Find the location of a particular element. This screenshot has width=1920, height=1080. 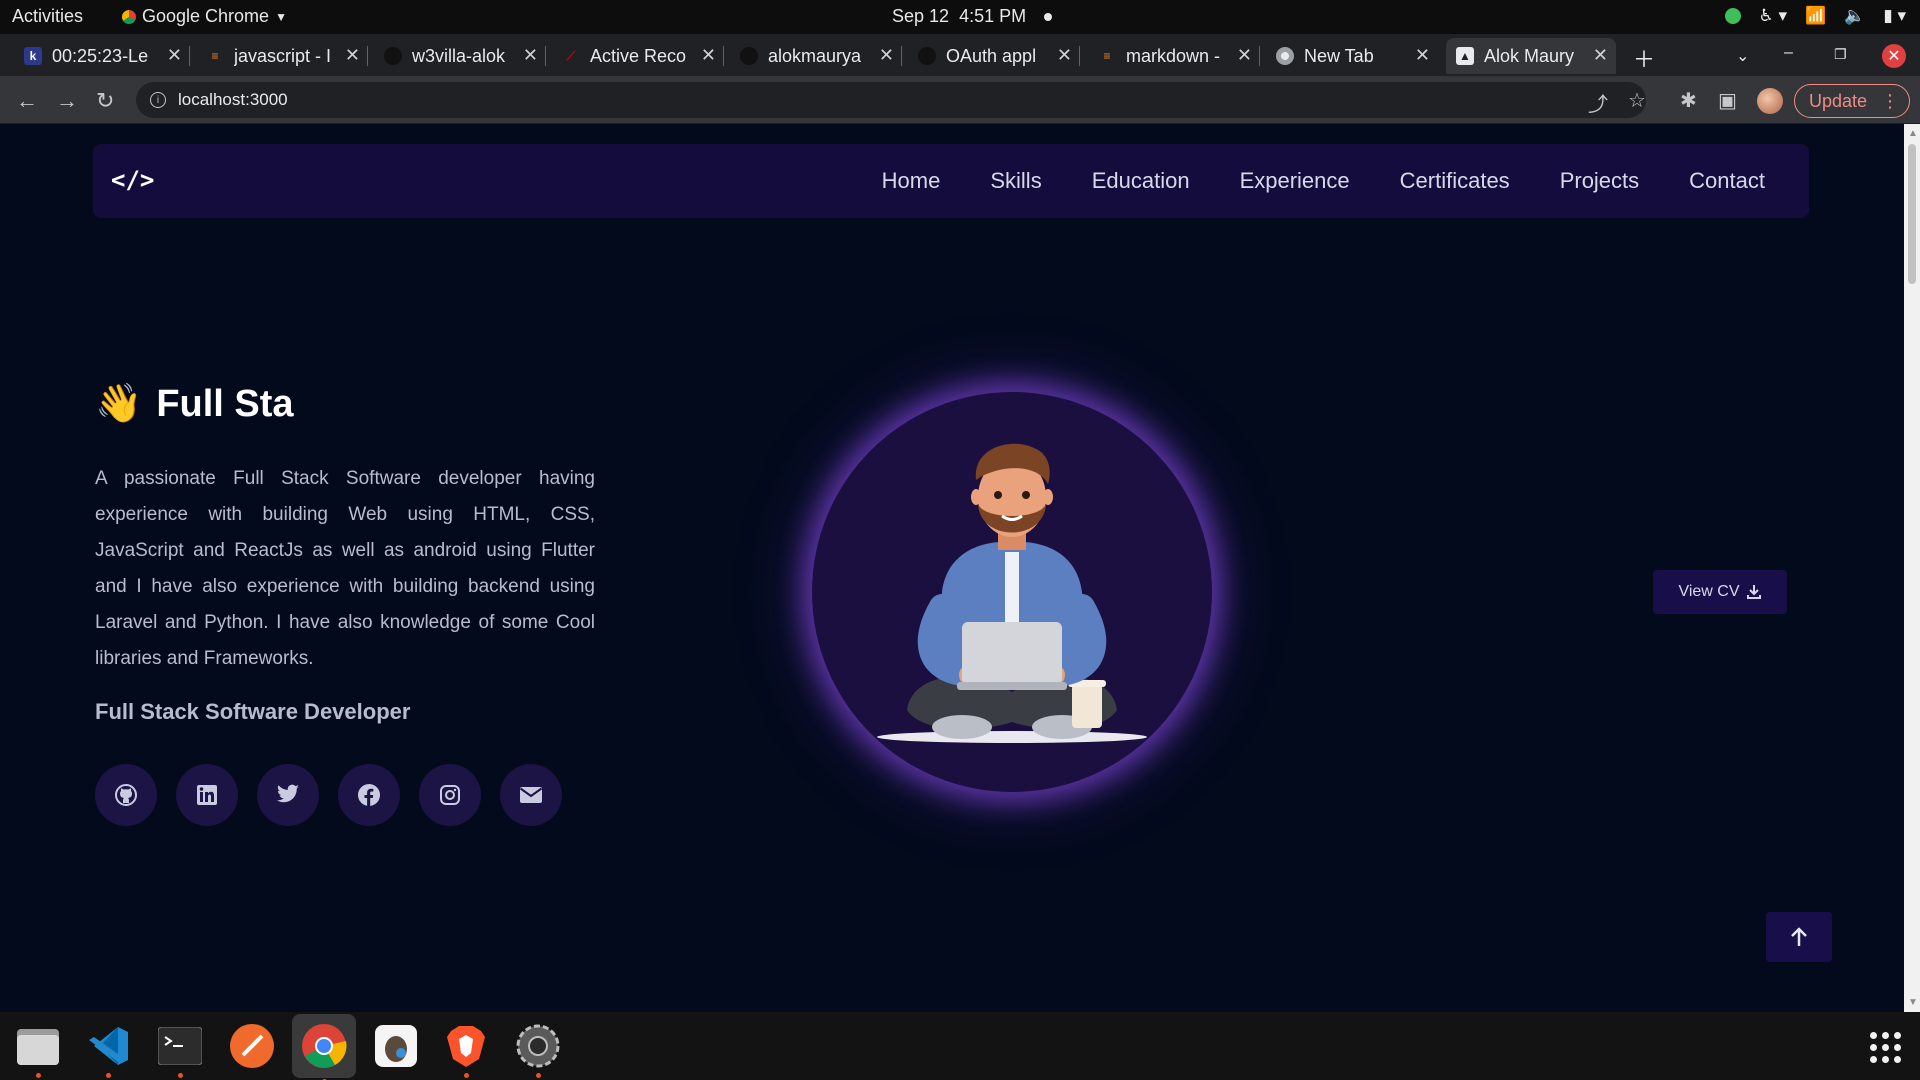

nav-link-experience: Experience is located at coordinates (1295, 181).